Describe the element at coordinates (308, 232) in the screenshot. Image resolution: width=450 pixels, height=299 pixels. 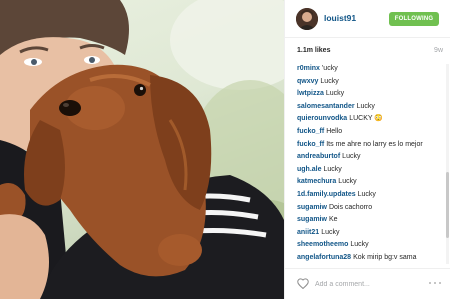
I see `comment-username: aniit21` at that location.